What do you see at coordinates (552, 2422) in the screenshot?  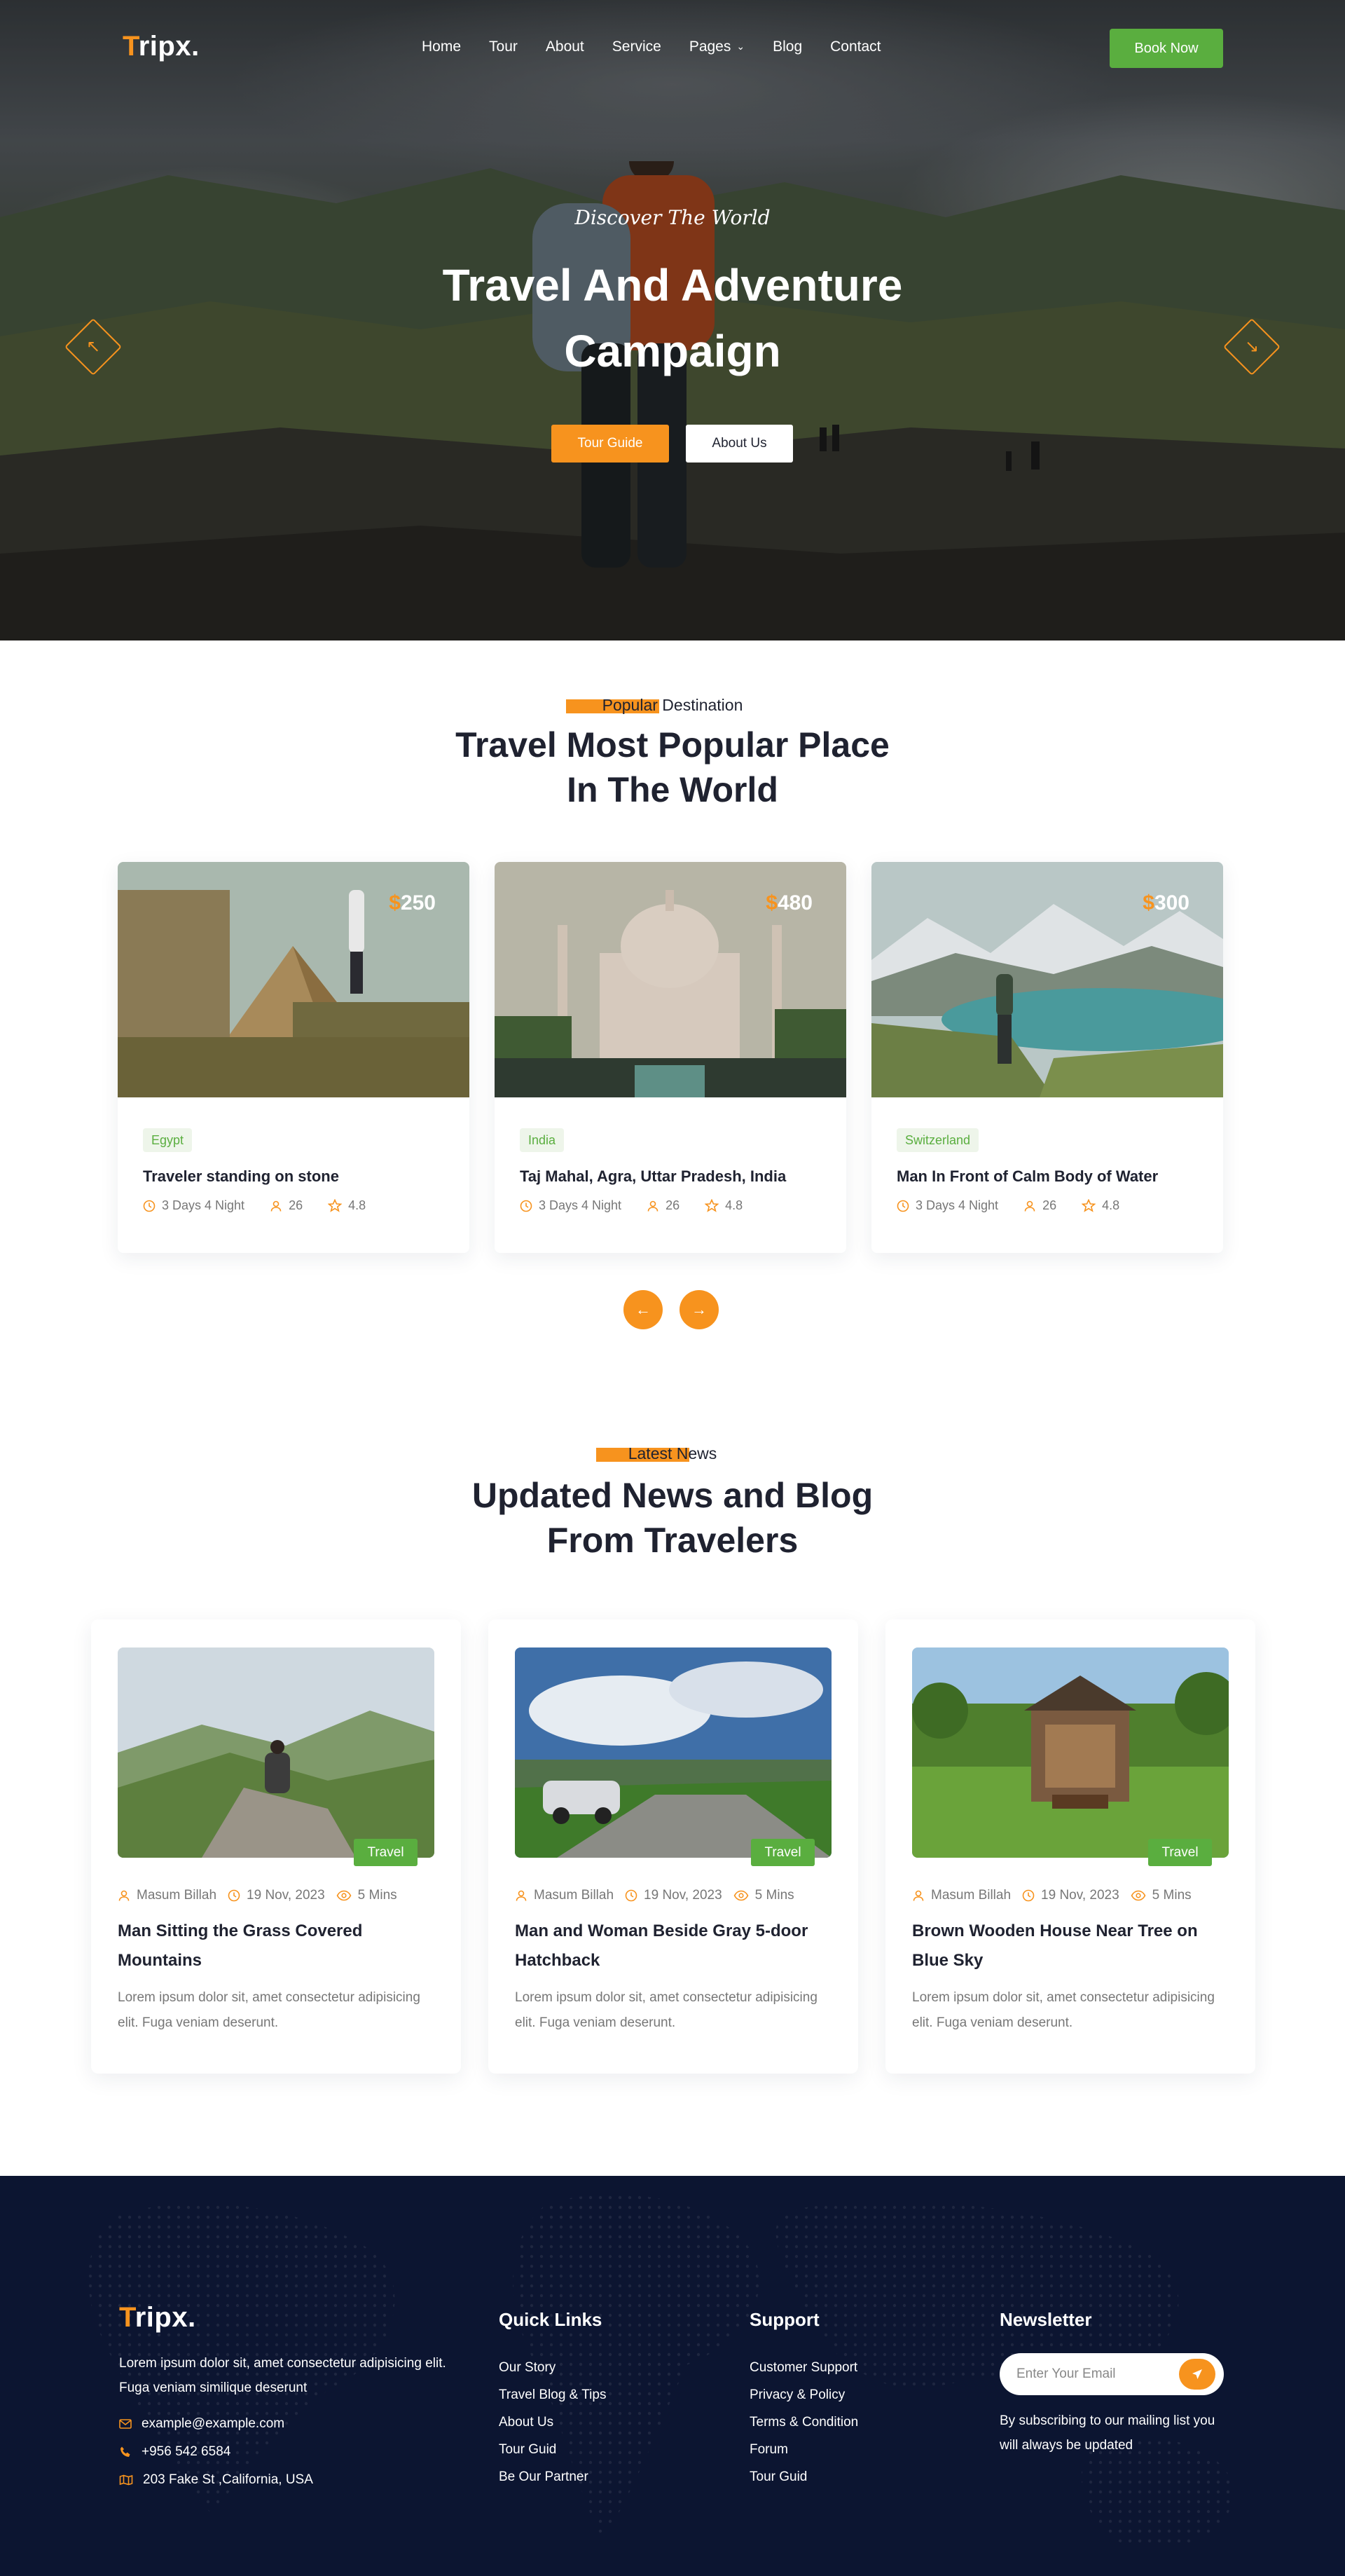 I see `footer-link-about-us: About Us` at bounding box center [552, 2422].